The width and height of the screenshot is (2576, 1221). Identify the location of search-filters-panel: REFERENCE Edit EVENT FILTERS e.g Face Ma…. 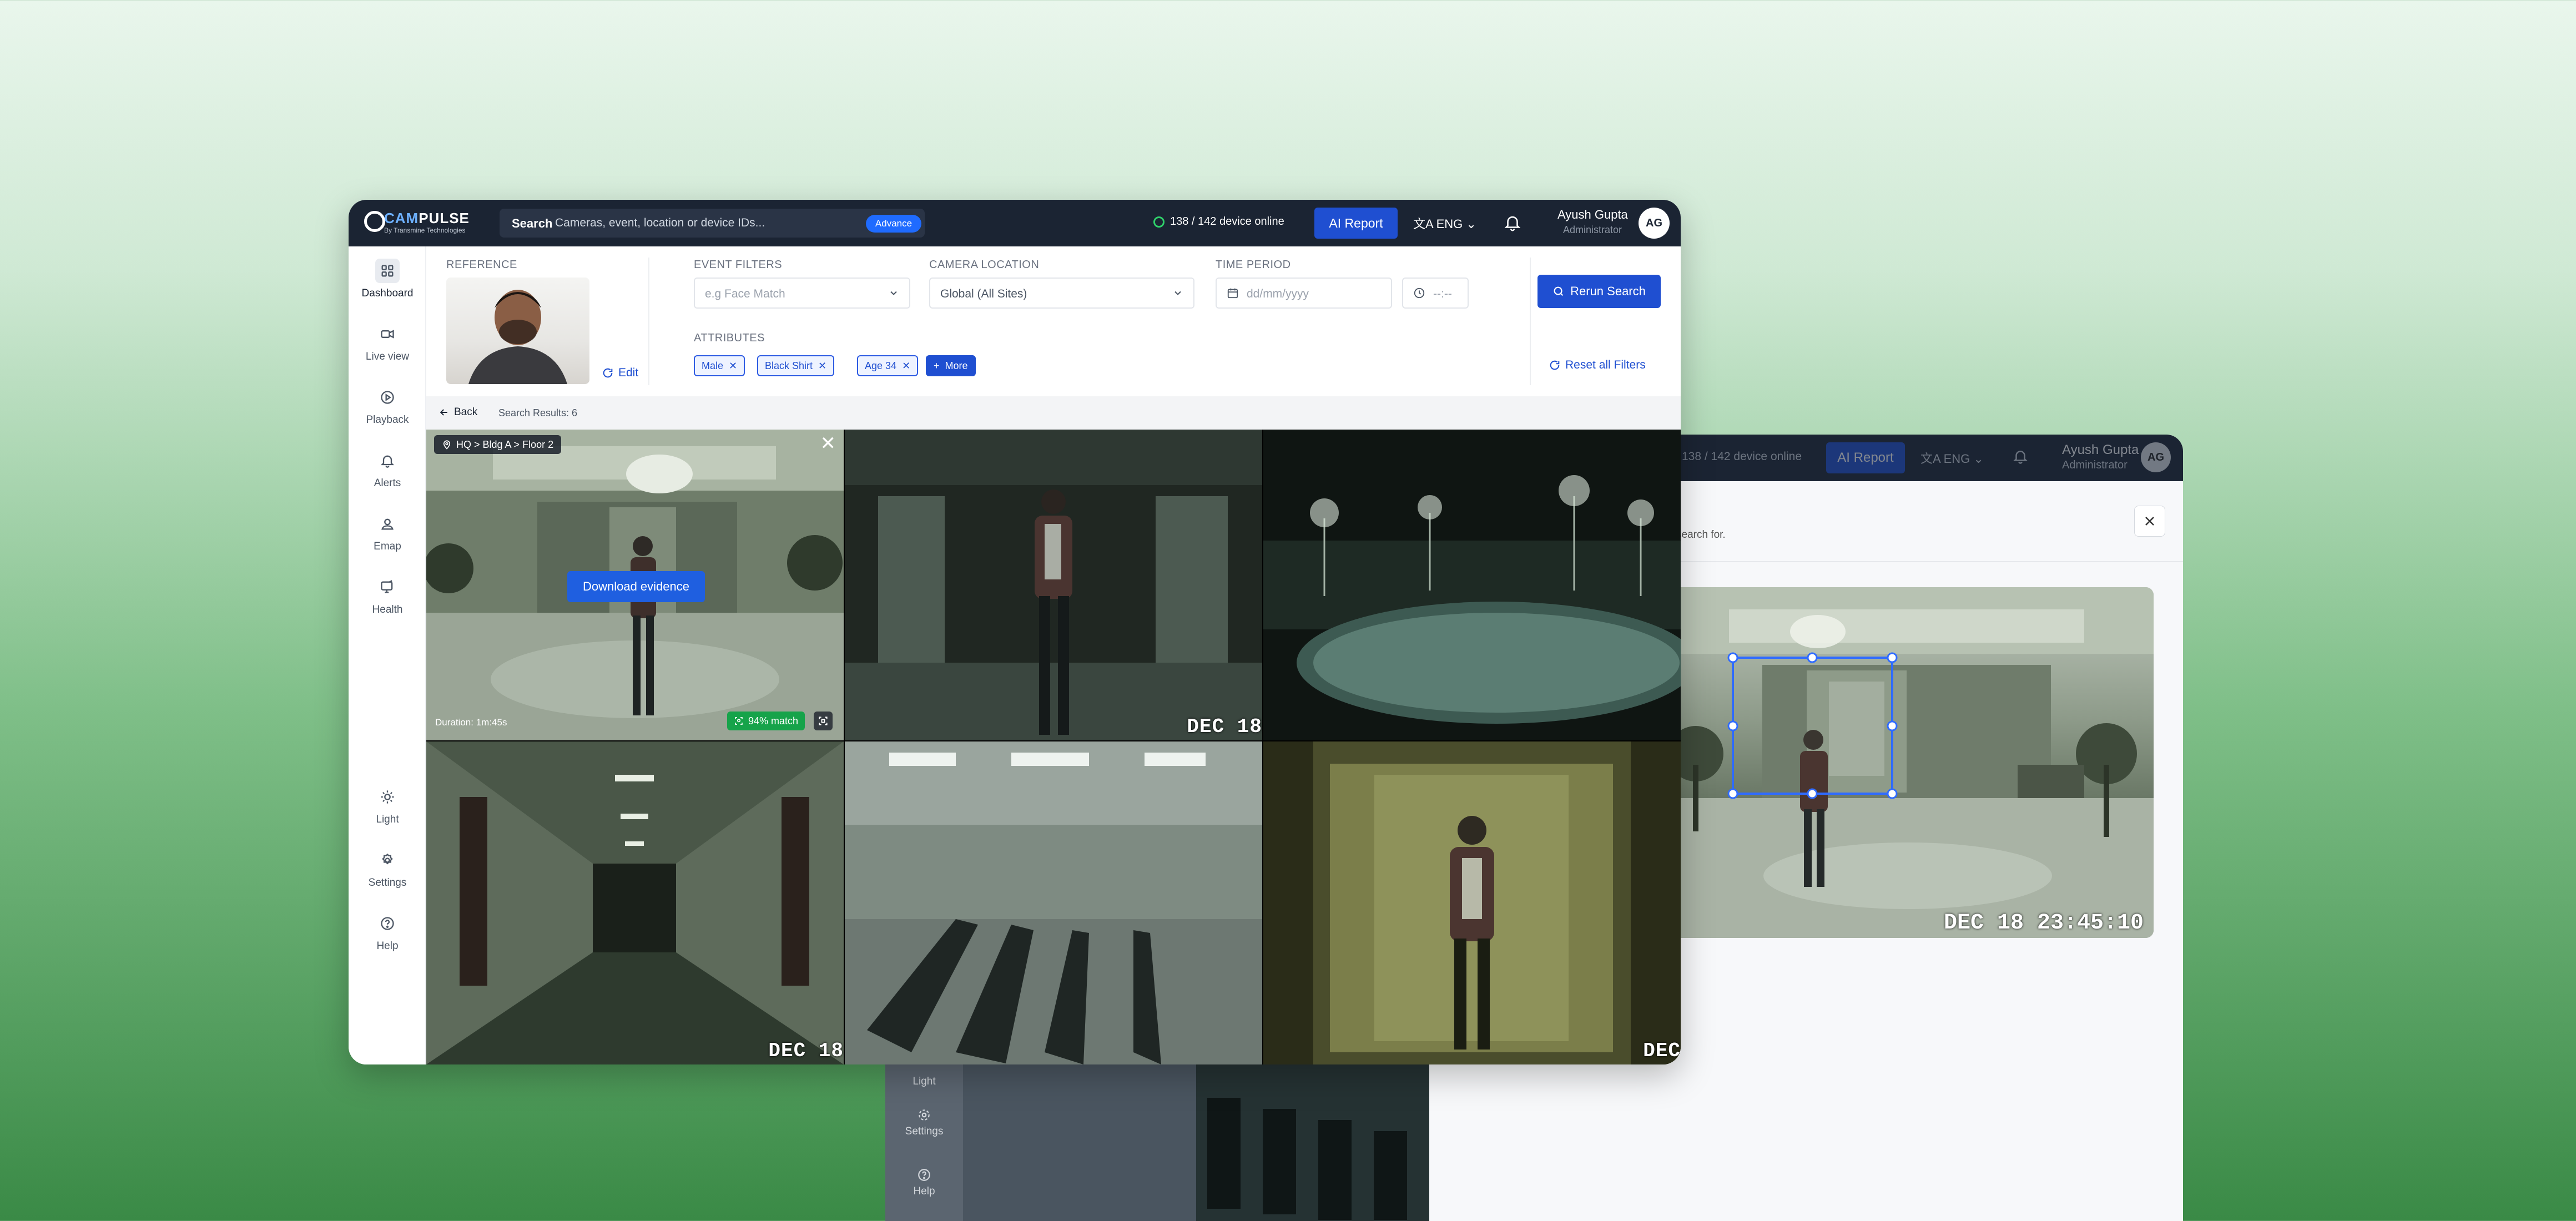
(1053, 321).